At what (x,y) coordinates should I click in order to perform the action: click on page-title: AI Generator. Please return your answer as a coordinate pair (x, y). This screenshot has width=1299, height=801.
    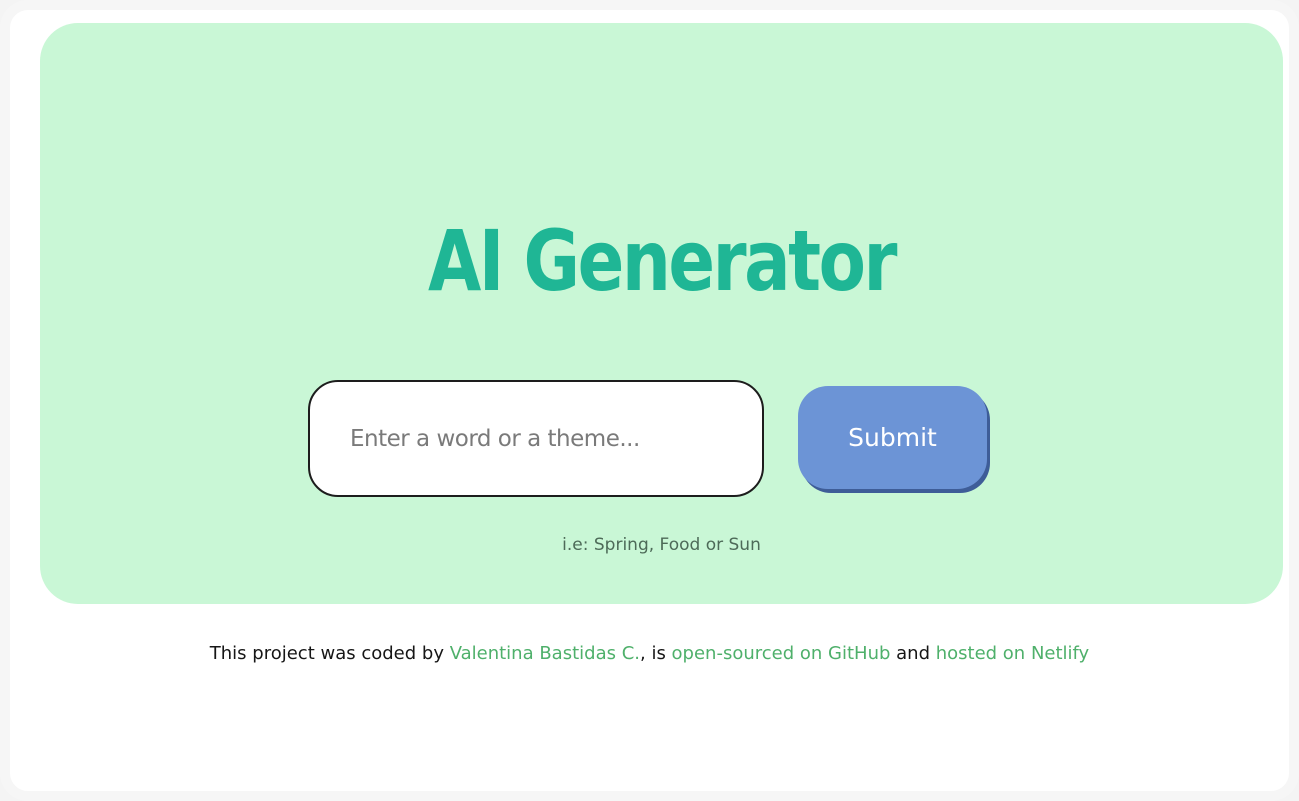
    Looking at the image, I should click on (662, 261).